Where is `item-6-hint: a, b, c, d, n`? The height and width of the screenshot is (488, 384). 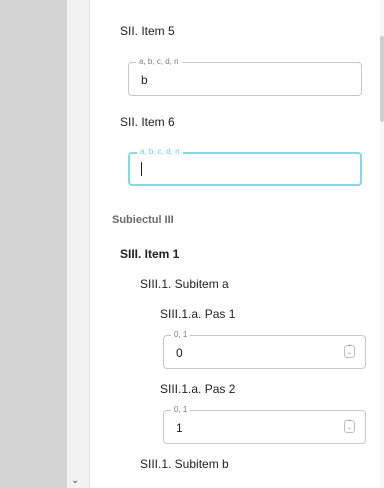 item-6-hint: a, b, c, d, n is located at coordinates (160, 152).